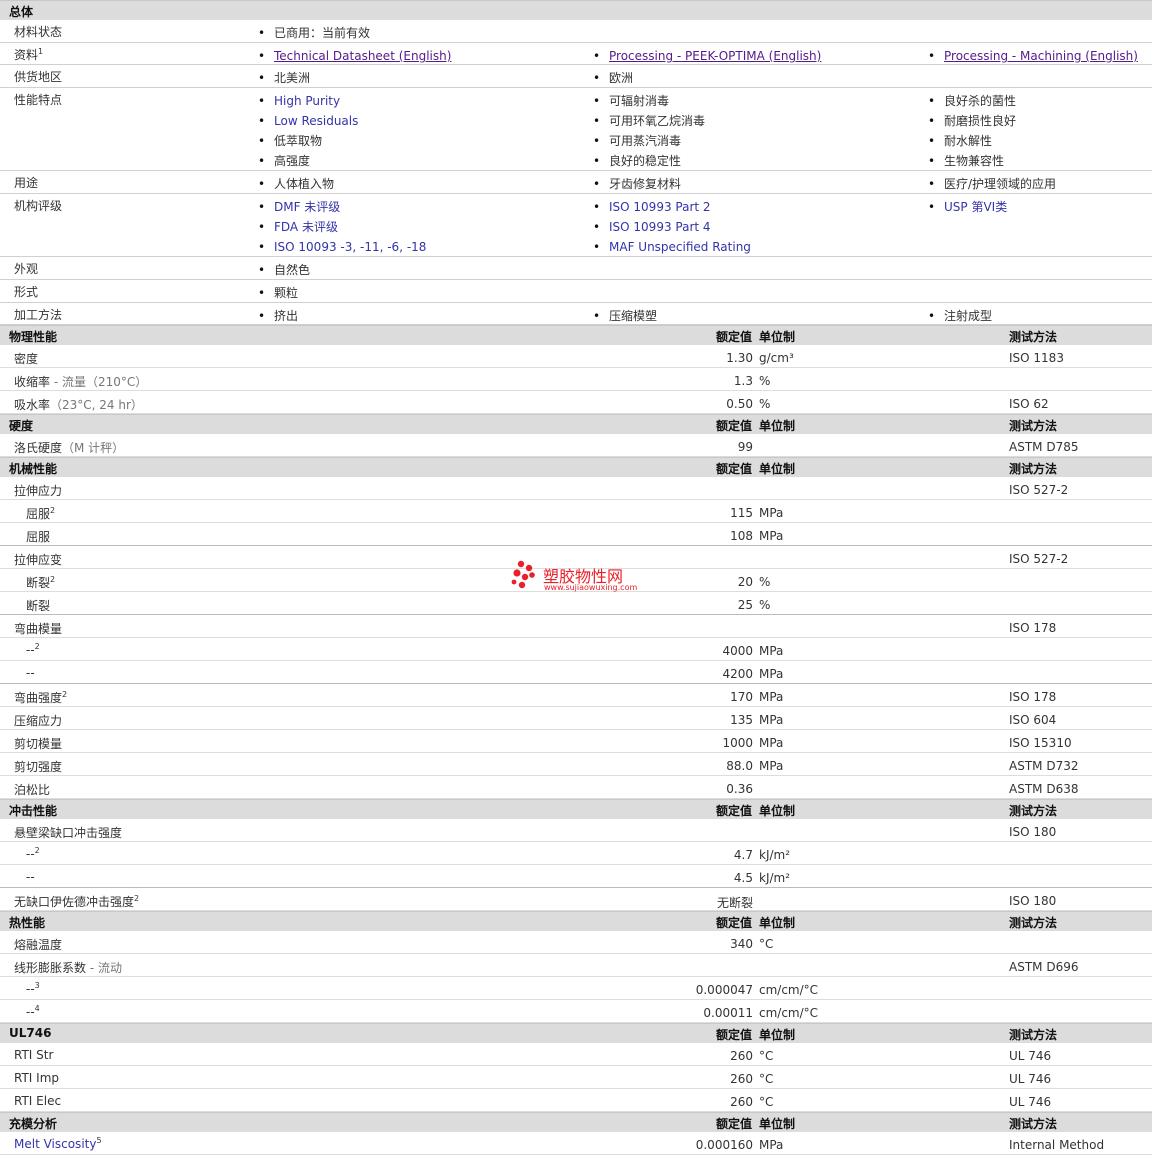 Image resolution: width=1152 pixels, height=1155 pixels. I want to click on bullet-text: 自然色, so click(292, 270).